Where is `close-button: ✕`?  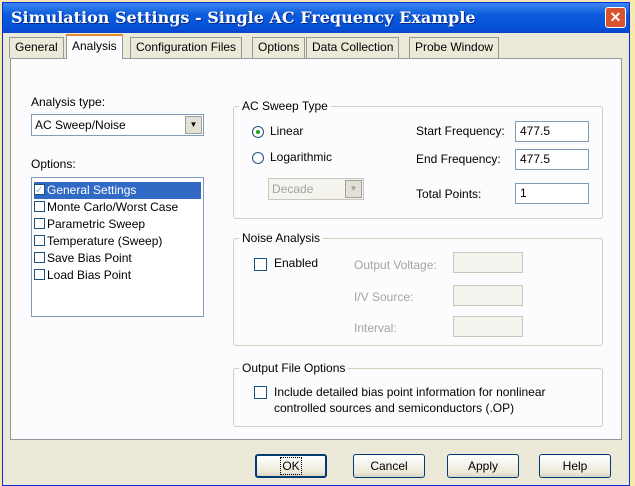
close-button: ✕ is located at coordinates (615, 17).